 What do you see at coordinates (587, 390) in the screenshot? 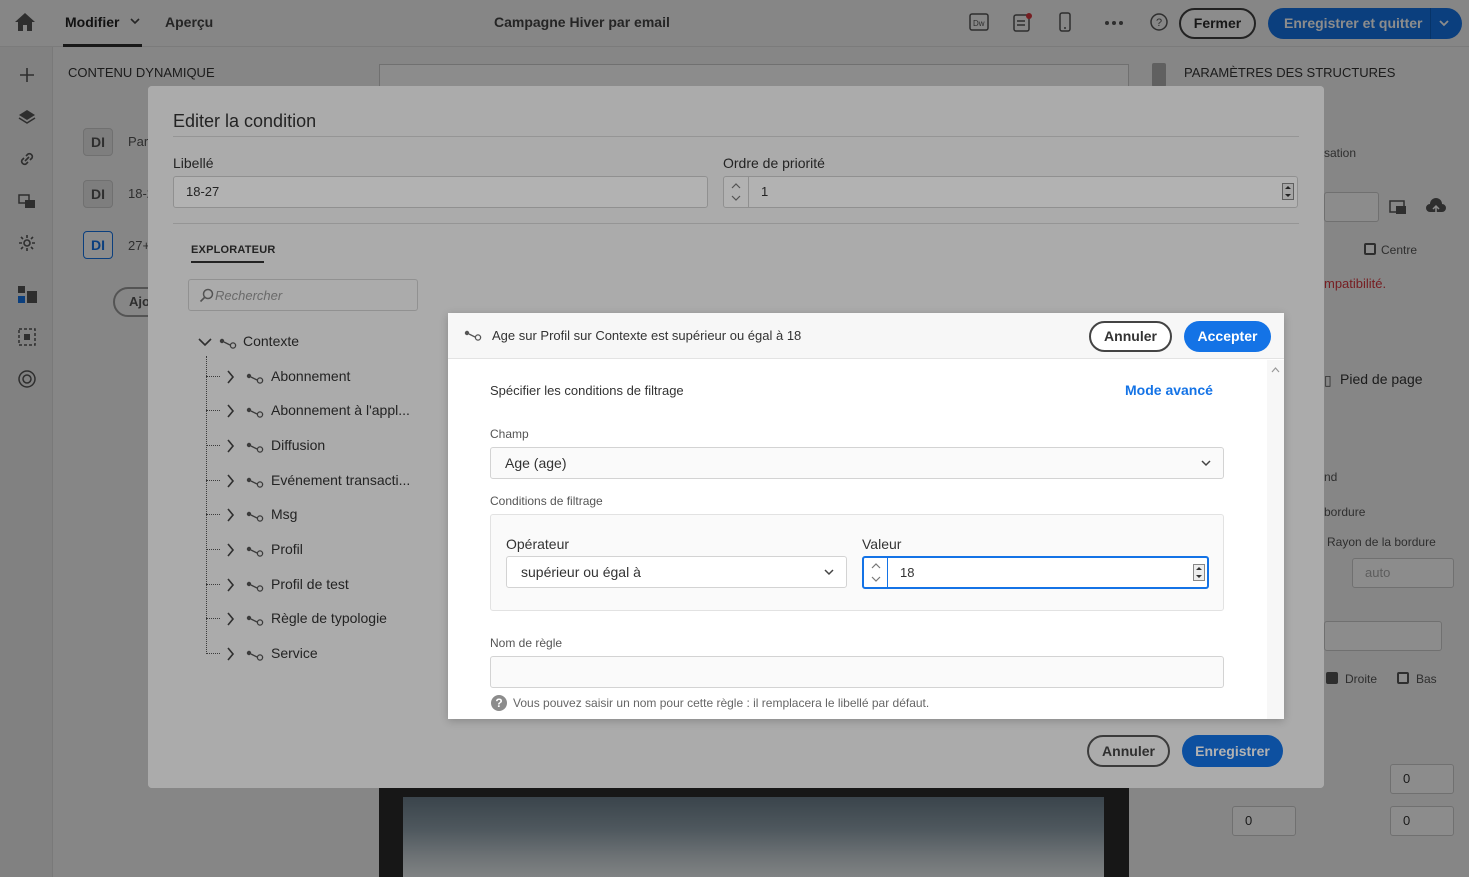
I see `section-title: Spécifier les conditions de filtrage` at bounding box center [587, 390].